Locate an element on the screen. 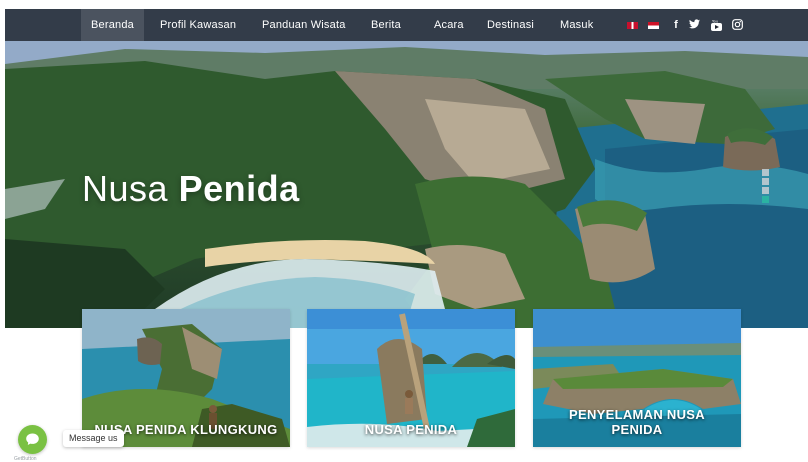  chat-bubble-icon is located at coordinates (32, 439).